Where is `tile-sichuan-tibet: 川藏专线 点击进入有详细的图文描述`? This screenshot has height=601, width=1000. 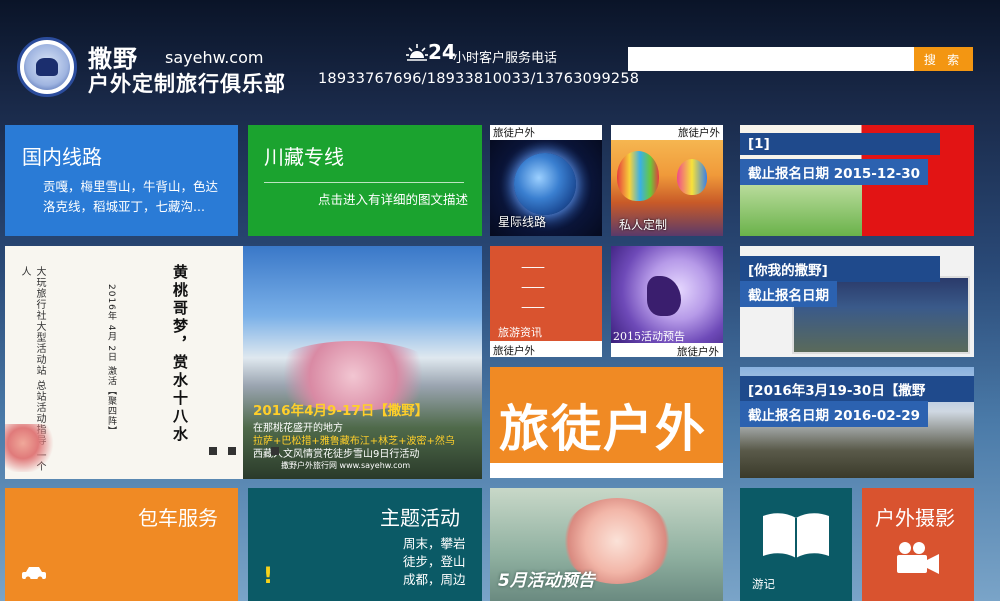 tile-sichuan-tibet: 川藏专线 点击进入有详细的图文描述 is located at coordinates (365, 180).